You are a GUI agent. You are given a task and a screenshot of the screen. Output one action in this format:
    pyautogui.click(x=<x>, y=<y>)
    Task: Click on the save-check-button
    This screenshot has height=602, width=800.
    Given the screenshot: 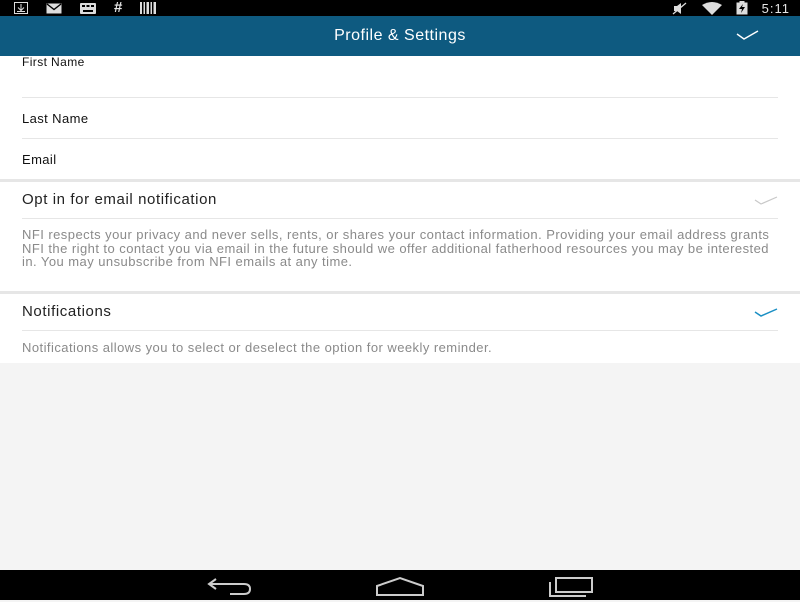 What is the action you would take?
    pyautogui.click(x=748, y=36)
    